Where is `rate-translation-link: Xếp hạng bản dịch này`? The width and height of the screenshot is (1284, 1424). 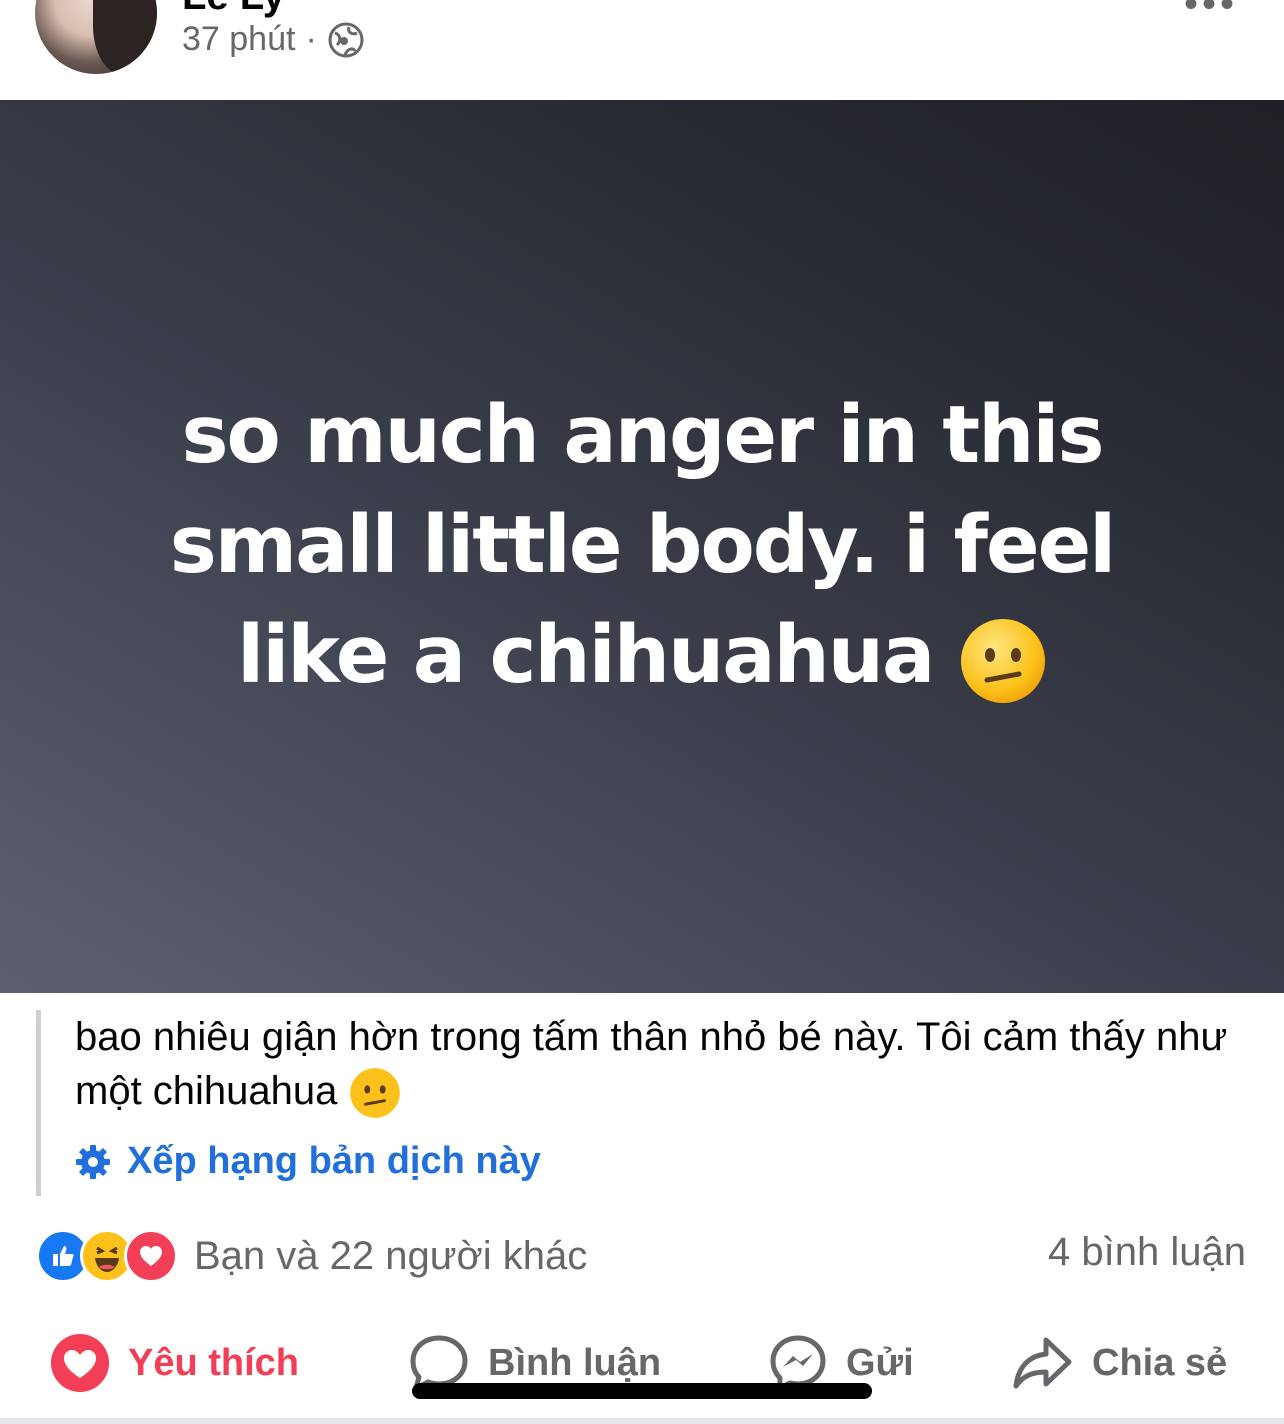 rate-translation-link: Xếp hạng bản dịch này is located at coordinates (308, 1161).